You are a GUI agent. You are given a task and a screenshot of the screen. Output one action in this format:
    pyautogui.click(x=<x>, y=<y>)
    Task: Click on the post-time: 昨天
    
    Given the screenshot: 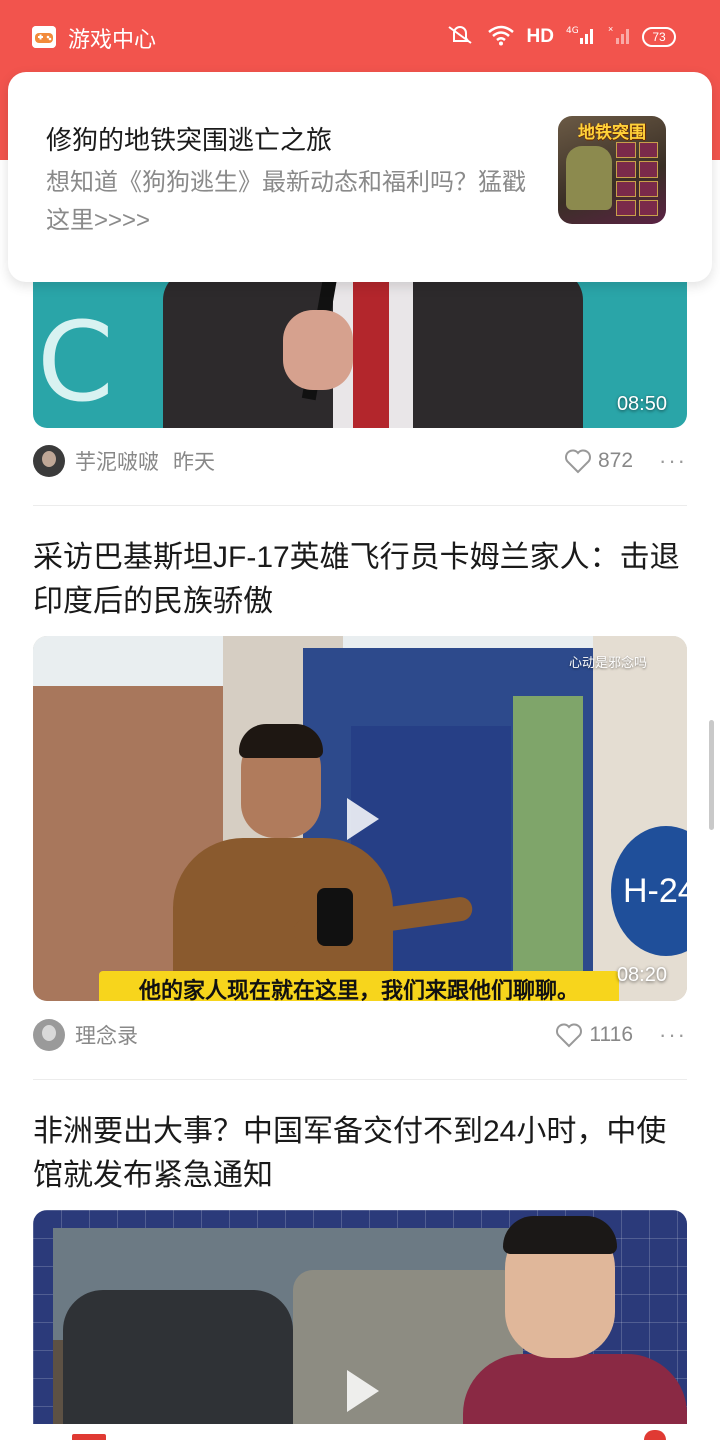 What is the action you would take?
    pyautogui.click(x=194, y=462)
    